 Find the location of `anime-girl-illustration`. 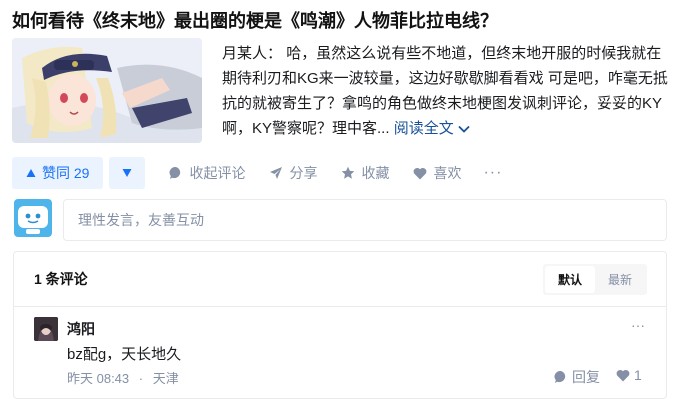

anime-girl-illustration is located at coordinates (107, 90).